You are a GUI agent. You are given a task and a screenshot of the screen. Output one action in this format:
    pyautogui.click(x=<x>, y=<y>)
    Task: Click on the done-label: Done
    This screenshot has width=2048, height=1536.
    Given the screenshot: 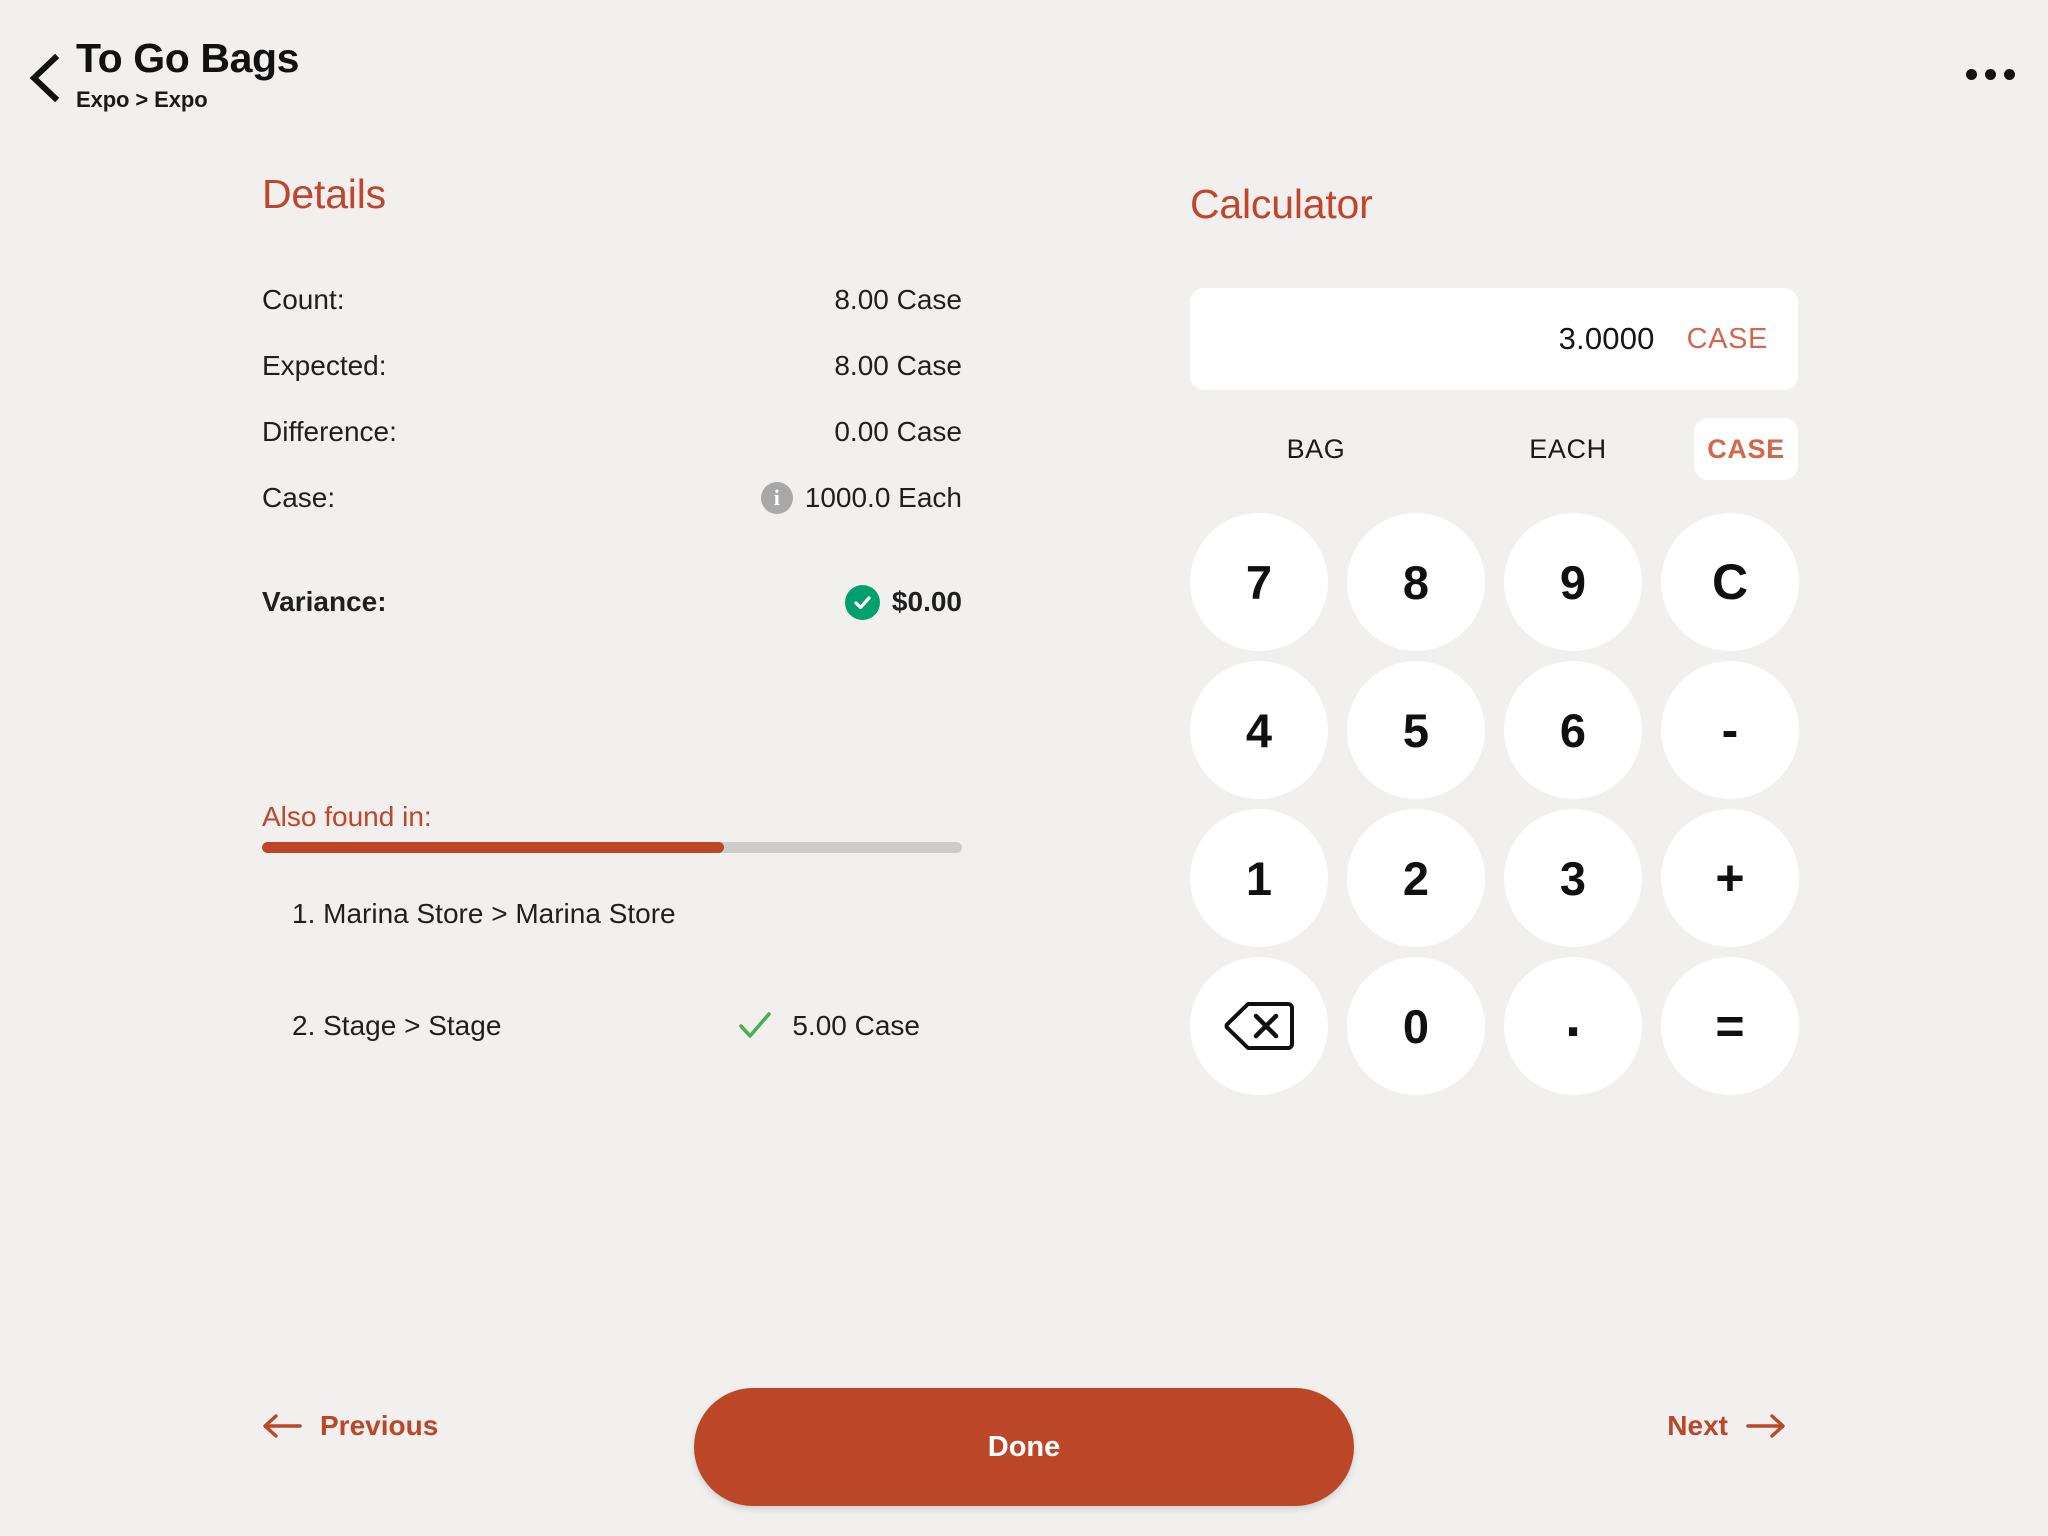 What is the action you would take?
    pyautogui.click(x=1024, y=1446)
    